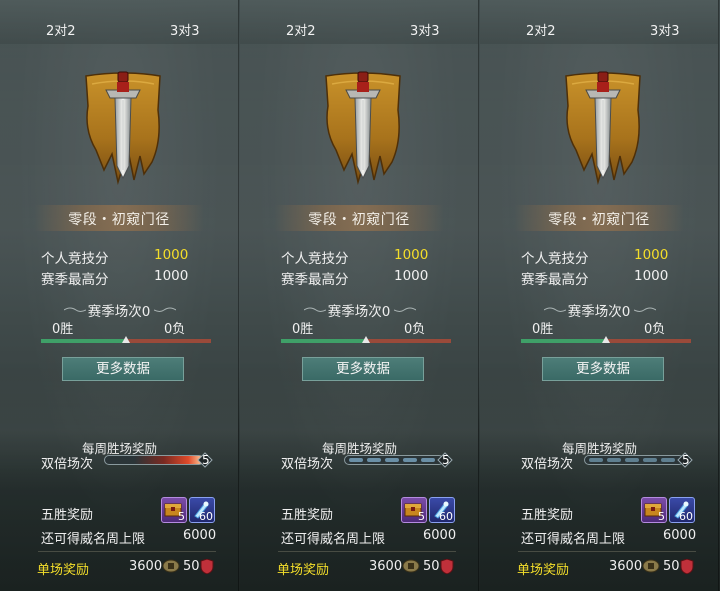  Describe the element at coordinates (127, 551) in the screenshot. I see `divider` at that location.